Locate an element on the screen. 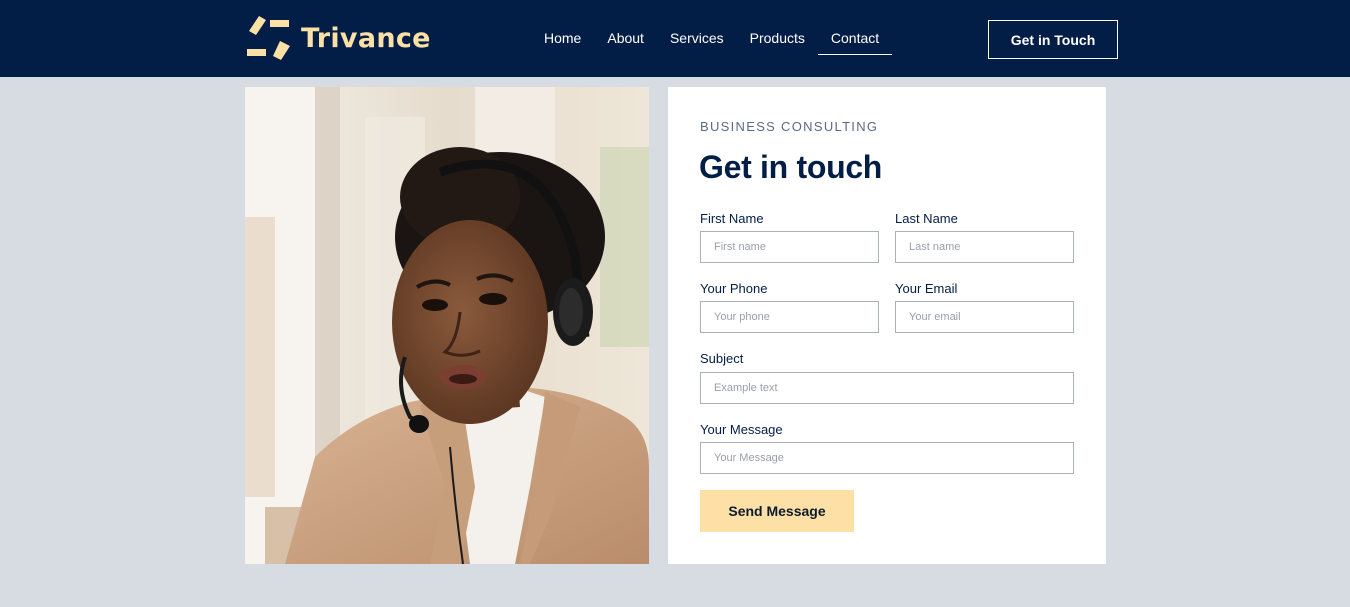  message-input is located at coordinates (887, 458).